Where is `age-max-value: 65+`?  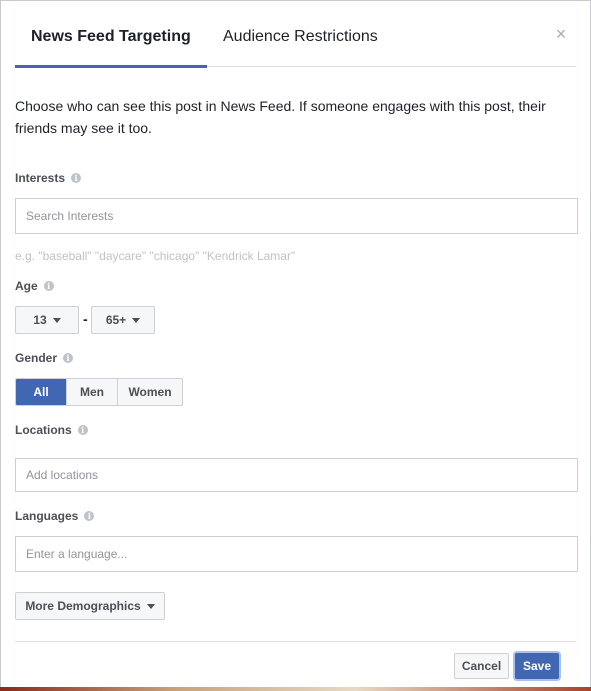 age-max-value: 65+ is located at coordinates (116, 320).